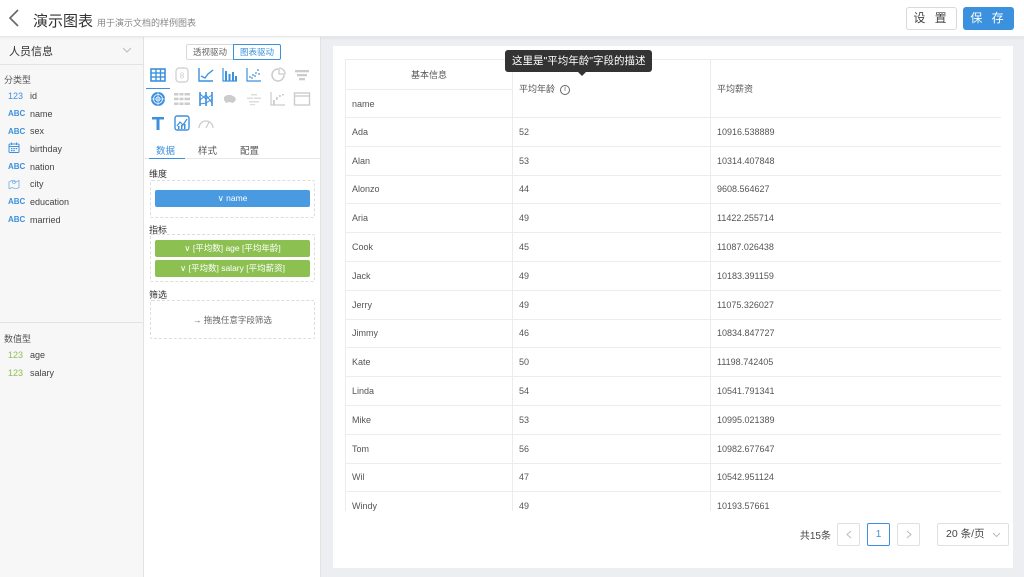  Describe the element at coordinates (855, 218) in the screenshot. I see `cell-avg-salary: 11422.255714` at that location.